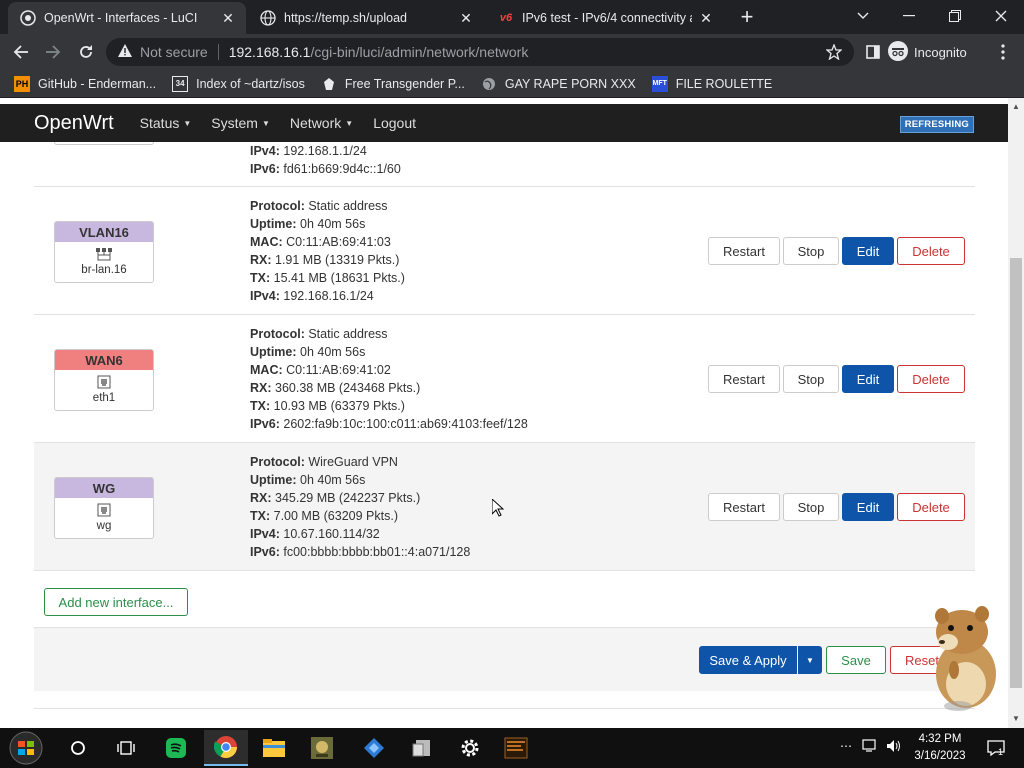  I want to click on app-server-icon, so click(422, 748).